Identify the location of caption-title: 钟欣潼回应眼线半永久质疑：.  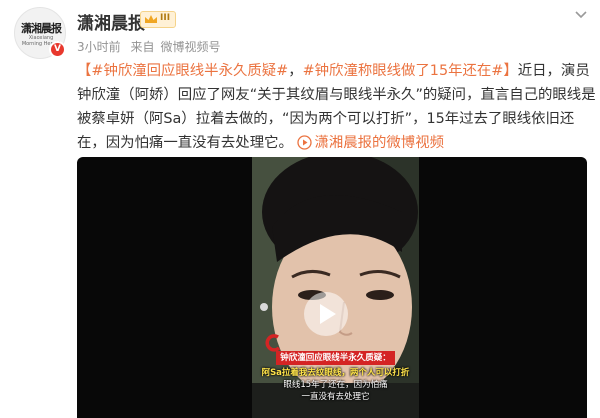
(335, 358).